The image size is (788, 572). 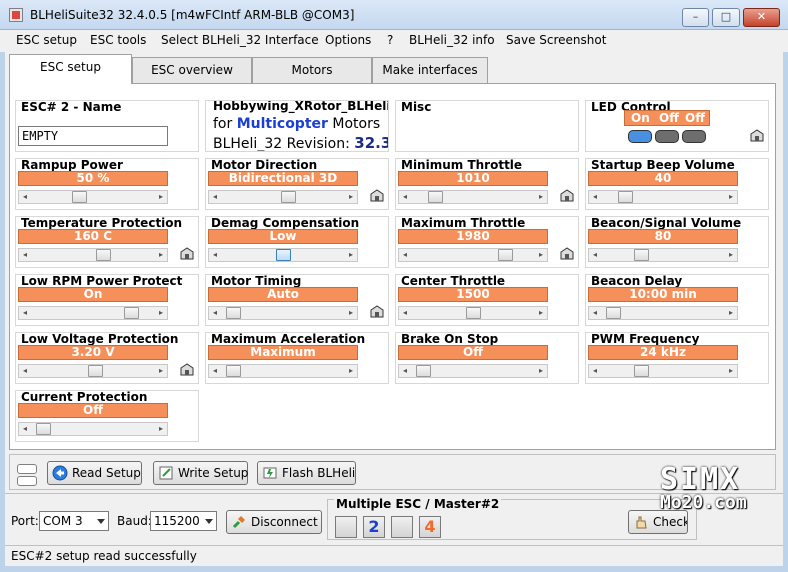 What do you see at coordinates (430, 70) in the screenshot?
I see `tab-make-interfaces: Make interfaces` at bounding box center [430, 70].